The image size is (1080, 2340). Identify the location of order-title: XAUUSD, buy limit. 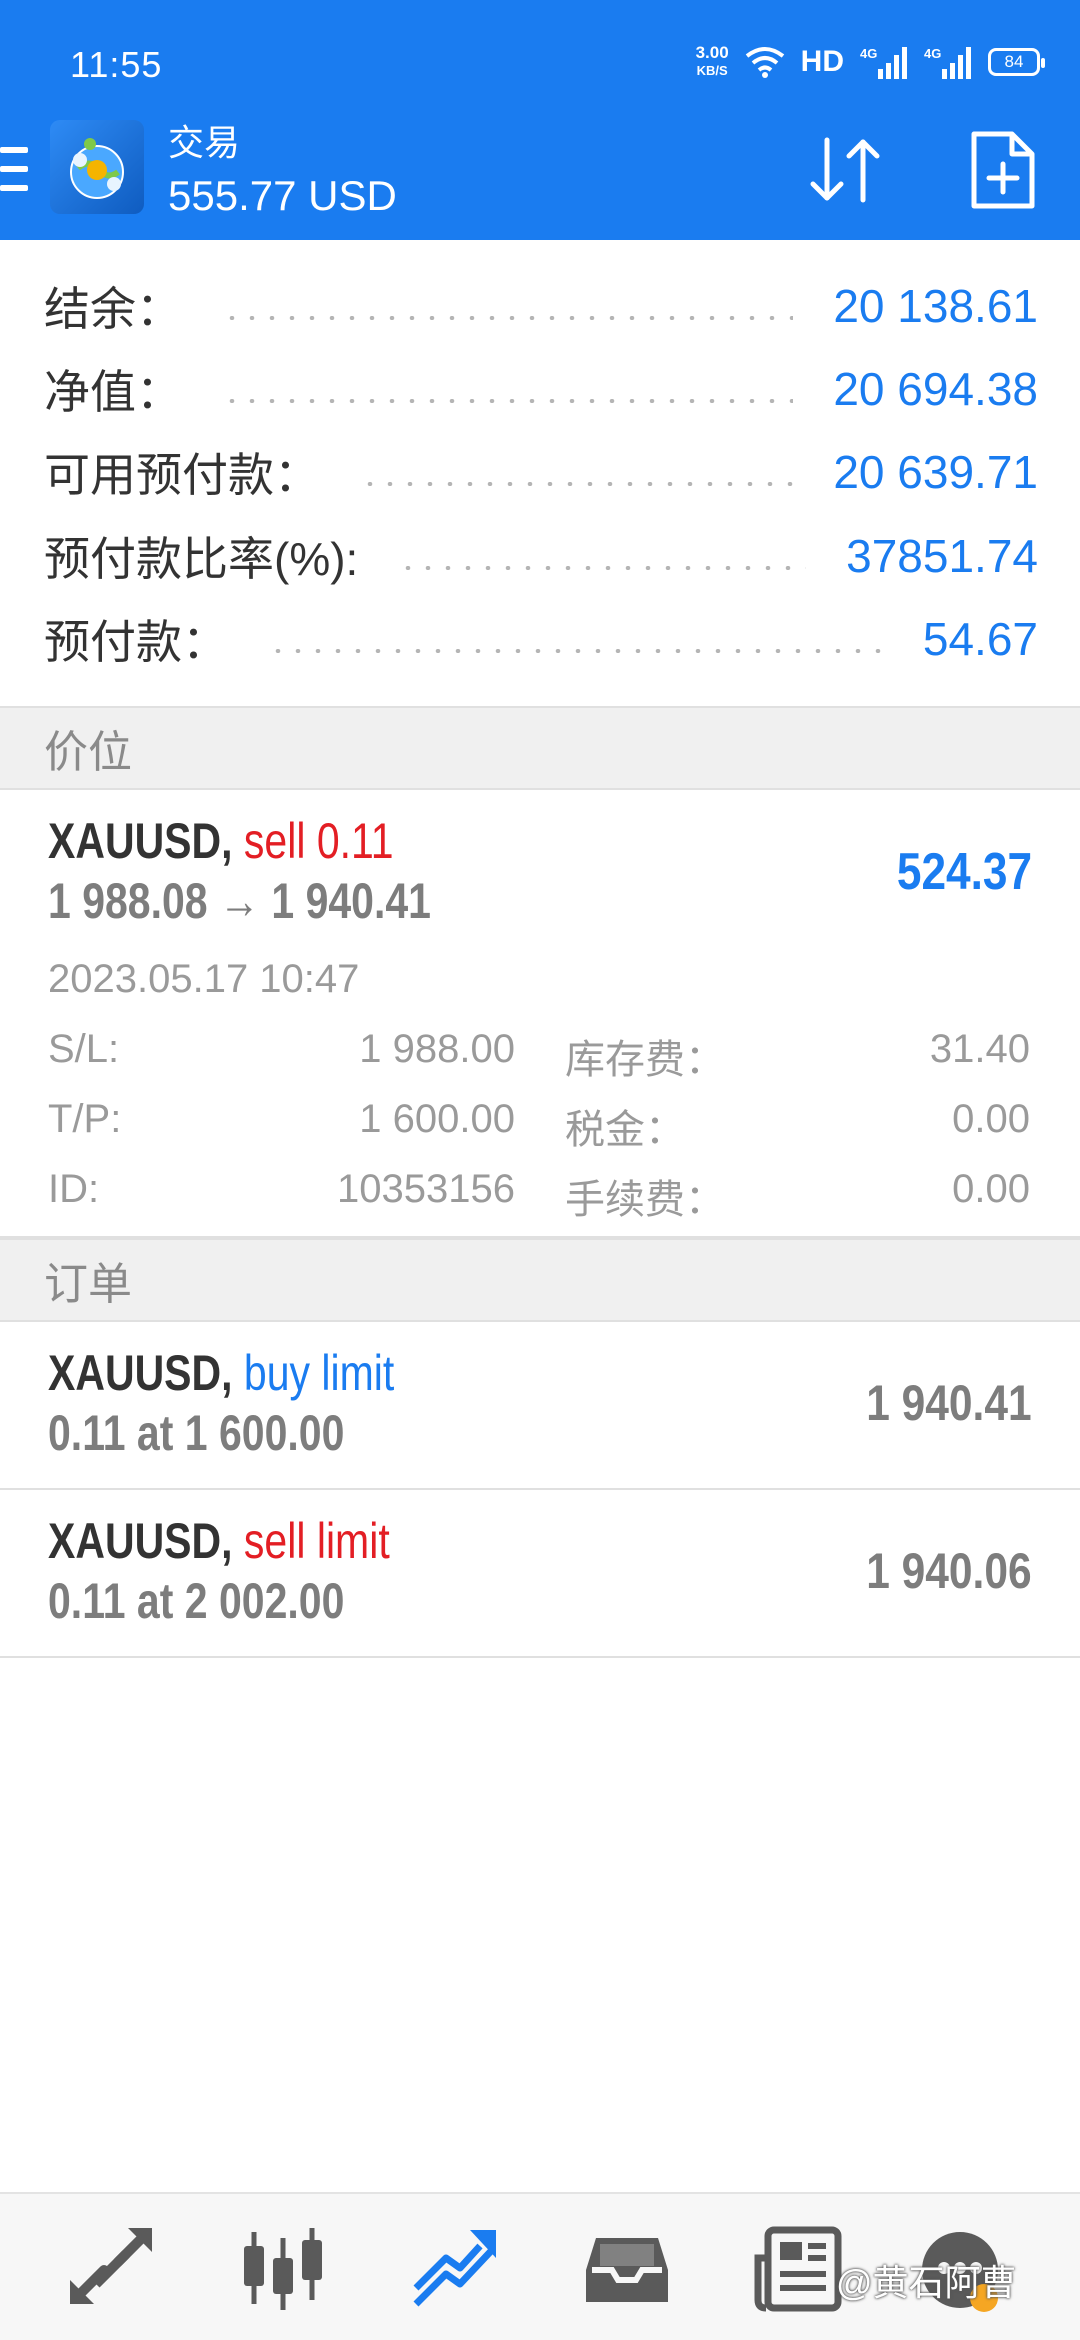
(221, 1373).